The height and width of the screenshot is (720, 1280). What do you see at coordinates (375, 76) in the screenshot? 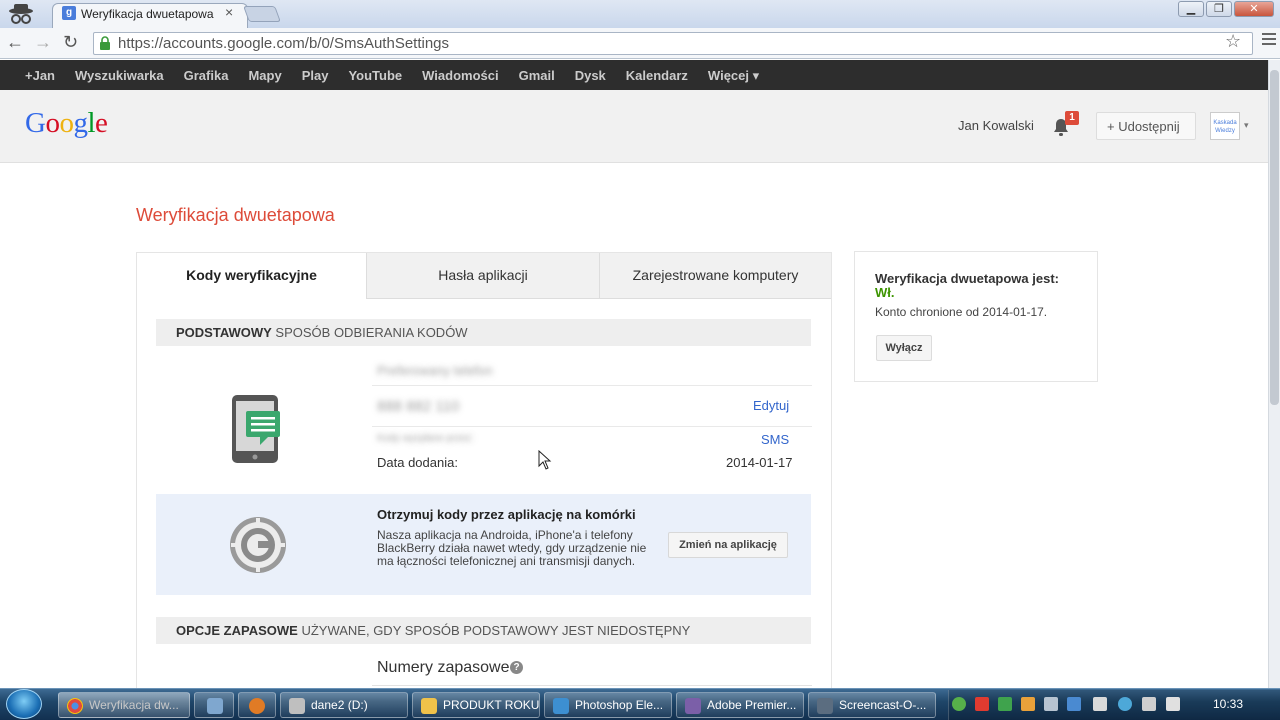
I see `gbar-link-youtube: YouTube` at bounding box center [375, 76].